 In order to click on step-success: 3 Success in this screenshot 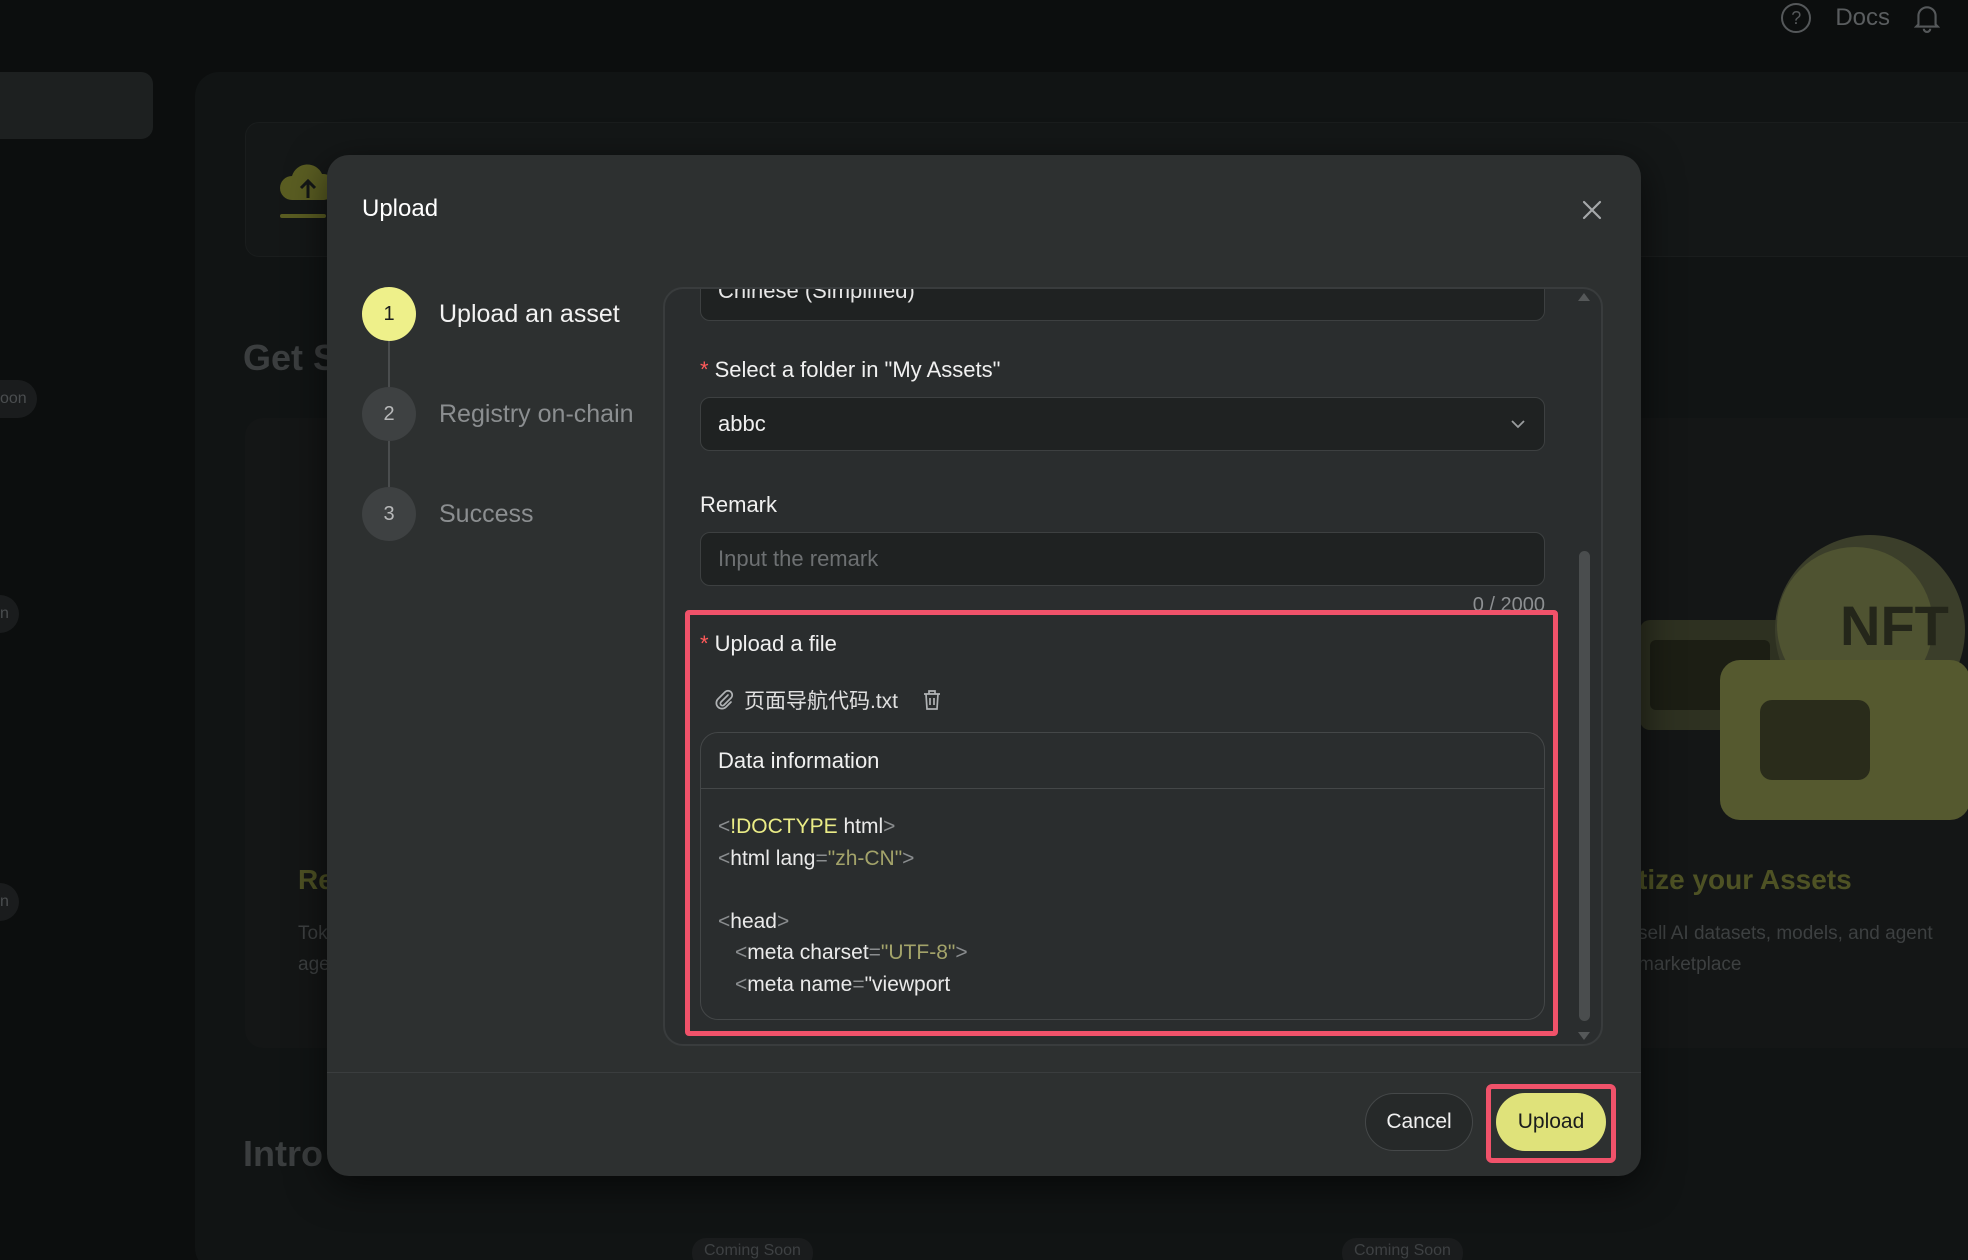, I will do `click(498, 537)`.